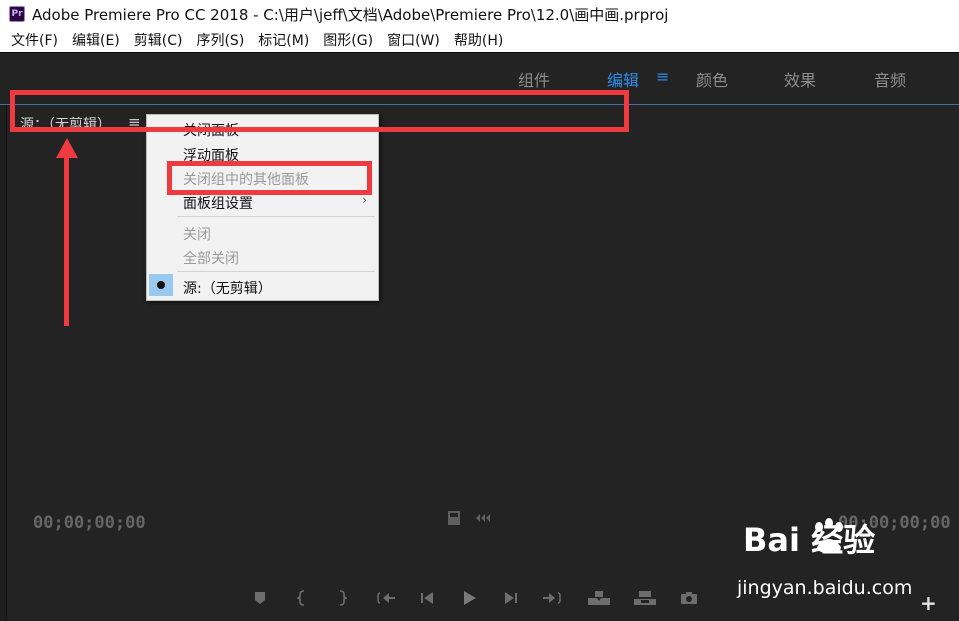 Image resolution: width=959 pixels, height=621 pixels. I want to click on mid-controls, so click(469, 520).